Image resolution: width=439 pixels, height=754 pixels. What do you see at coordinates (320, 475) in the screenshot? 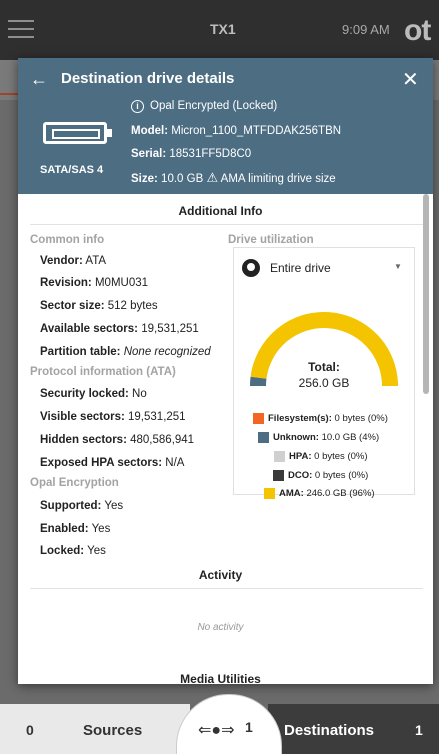
I see `legend-dco: DCO: 0 bytes (0%)` at bounding box center [320, 475].